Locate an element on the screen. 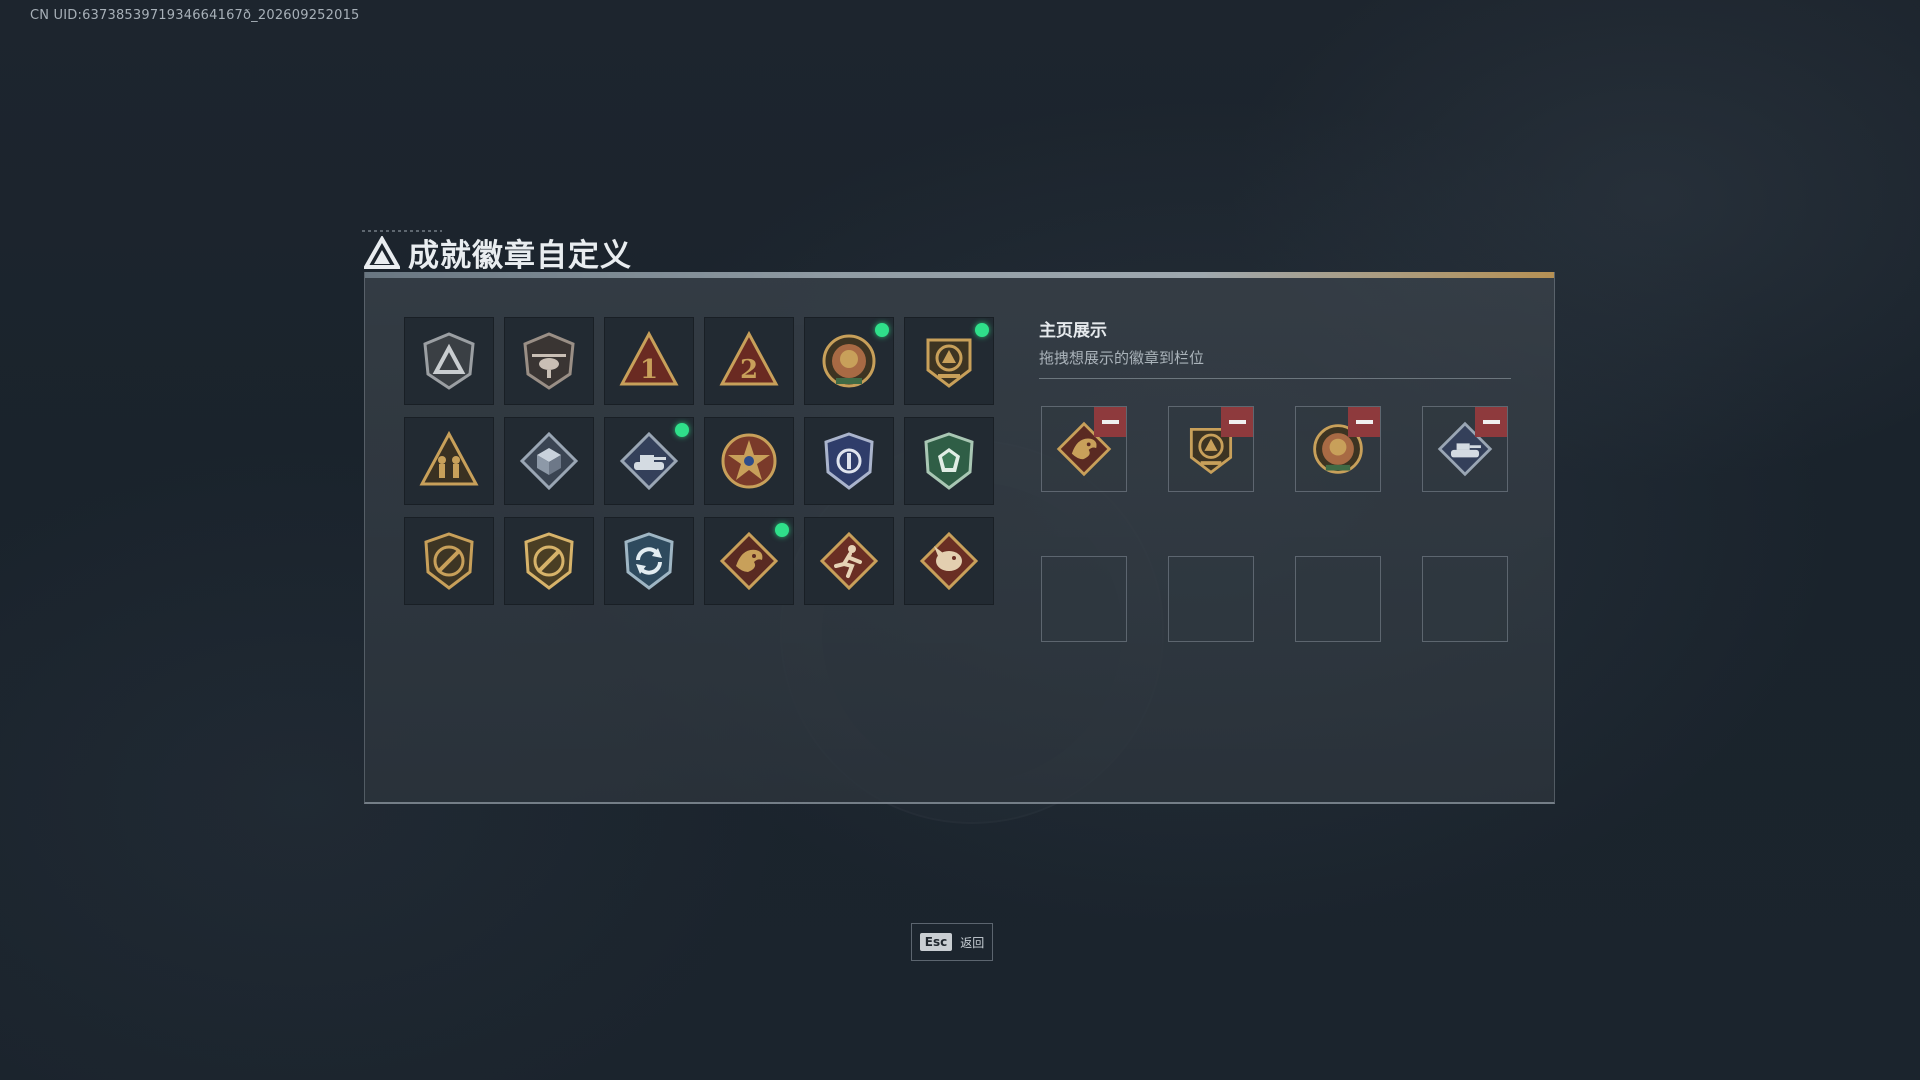  lion-crest-badge-icon is located at coordinates (849, 361).